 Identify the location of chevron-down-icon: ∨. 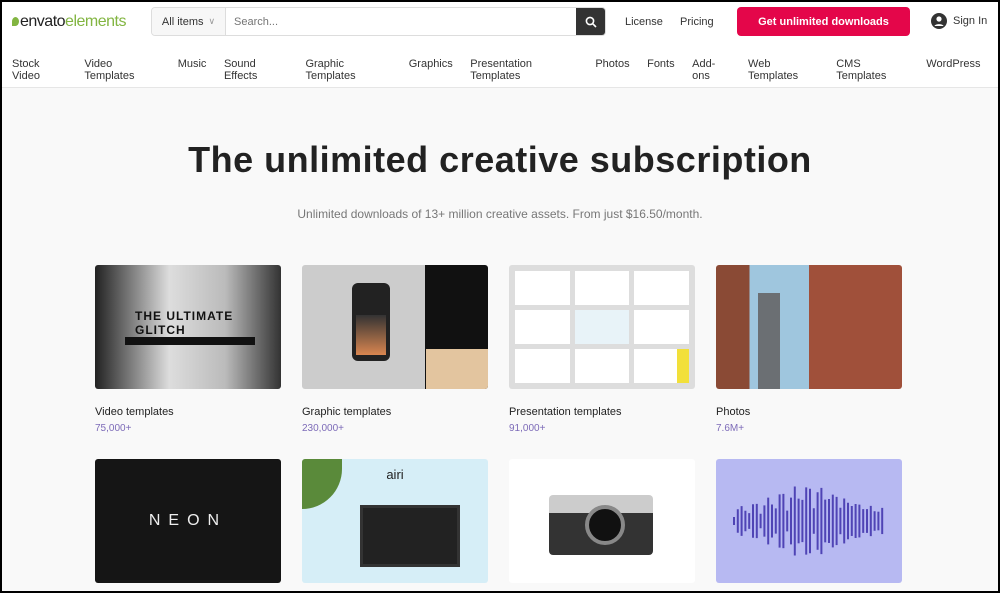
(212, 21).